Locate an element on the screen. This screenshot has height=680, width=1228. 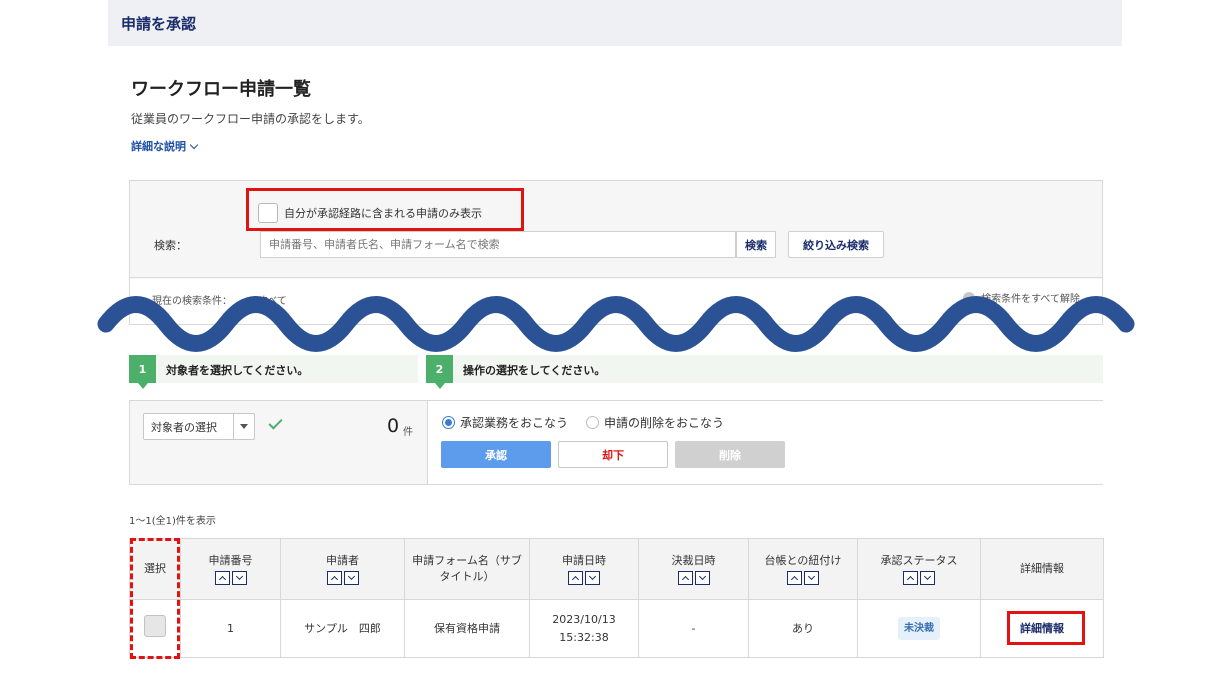
col-form-name: 申請フォーム名（サブタイトル） is located at coordinates (467, 569).